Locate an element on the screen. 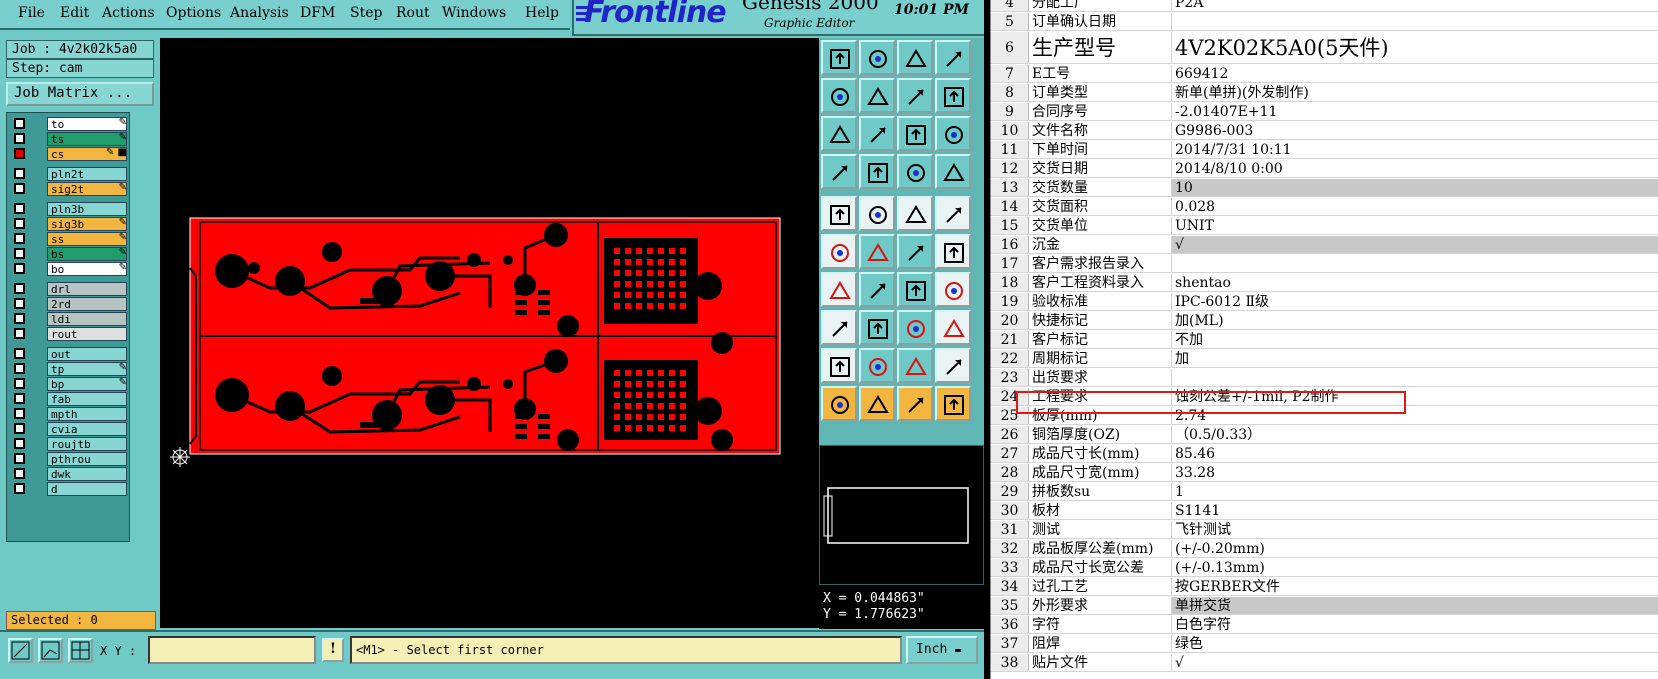 The image size is (1658, 679). menu-help: Help is located at coordinates (542, 13).